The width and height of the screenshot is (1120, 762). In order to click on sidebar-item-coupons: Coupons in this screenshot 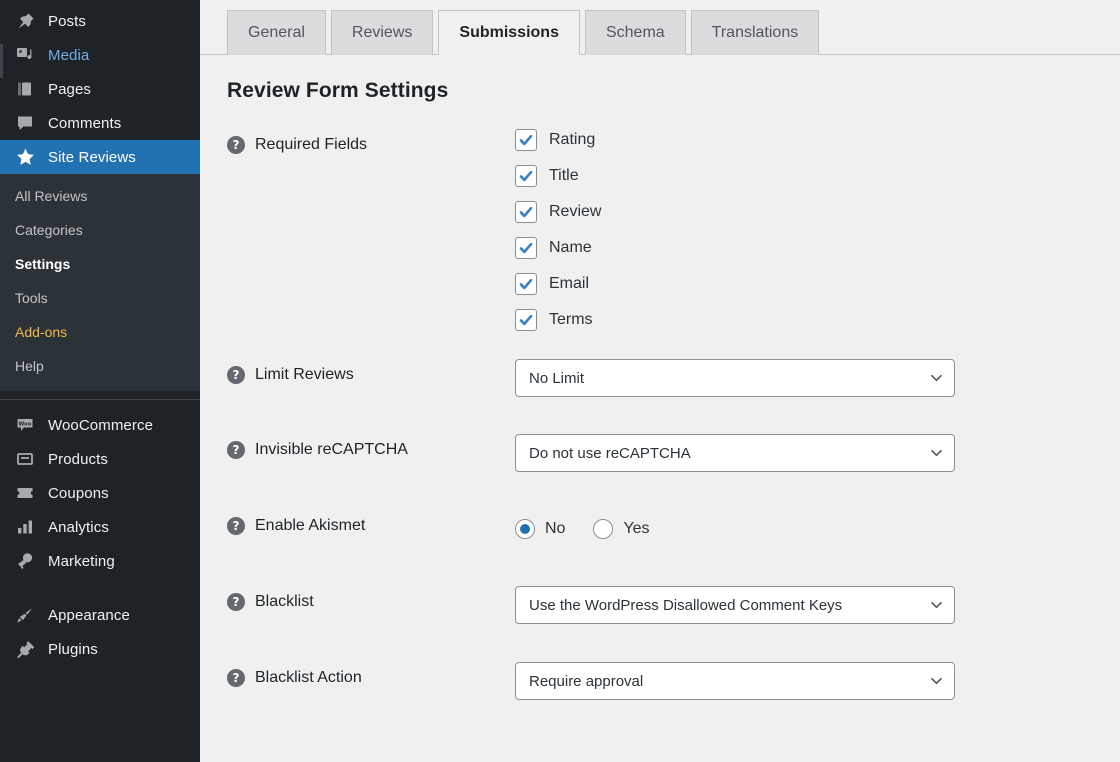, I will do `click(100, 493)`.